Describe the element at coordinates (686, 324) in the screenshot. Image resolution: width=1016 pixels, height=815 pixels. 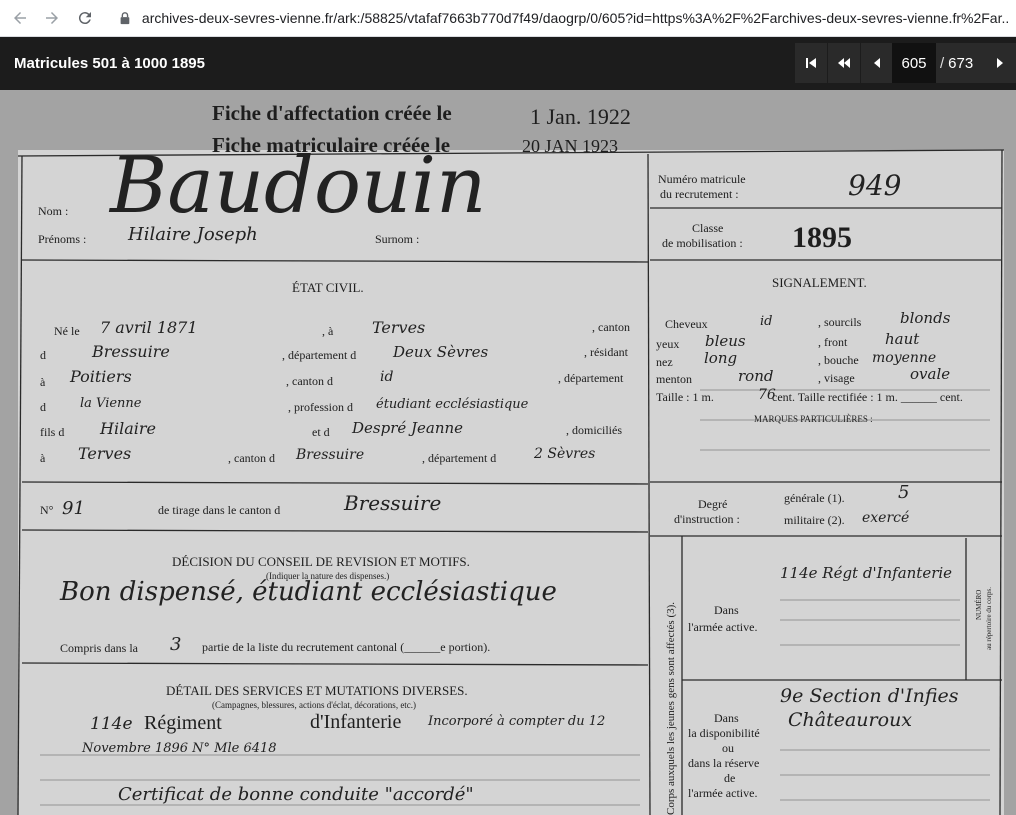
I see `cheveux-label: Cheveux` at that location.